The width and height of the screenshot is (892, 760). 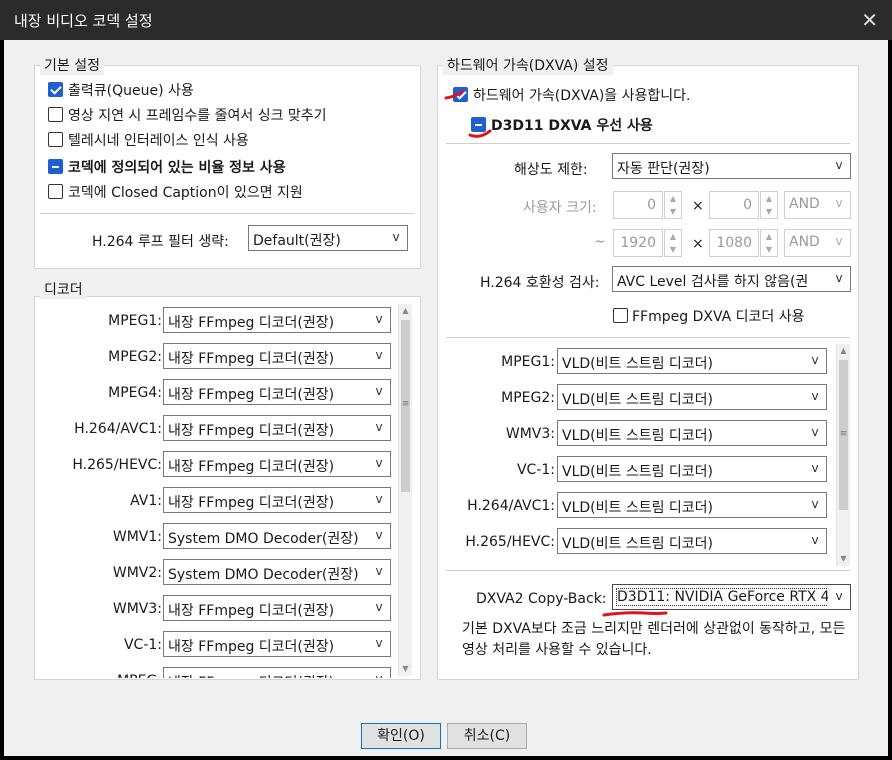 I want to click on d3d11-checkbox, so click(x=478, y=124).